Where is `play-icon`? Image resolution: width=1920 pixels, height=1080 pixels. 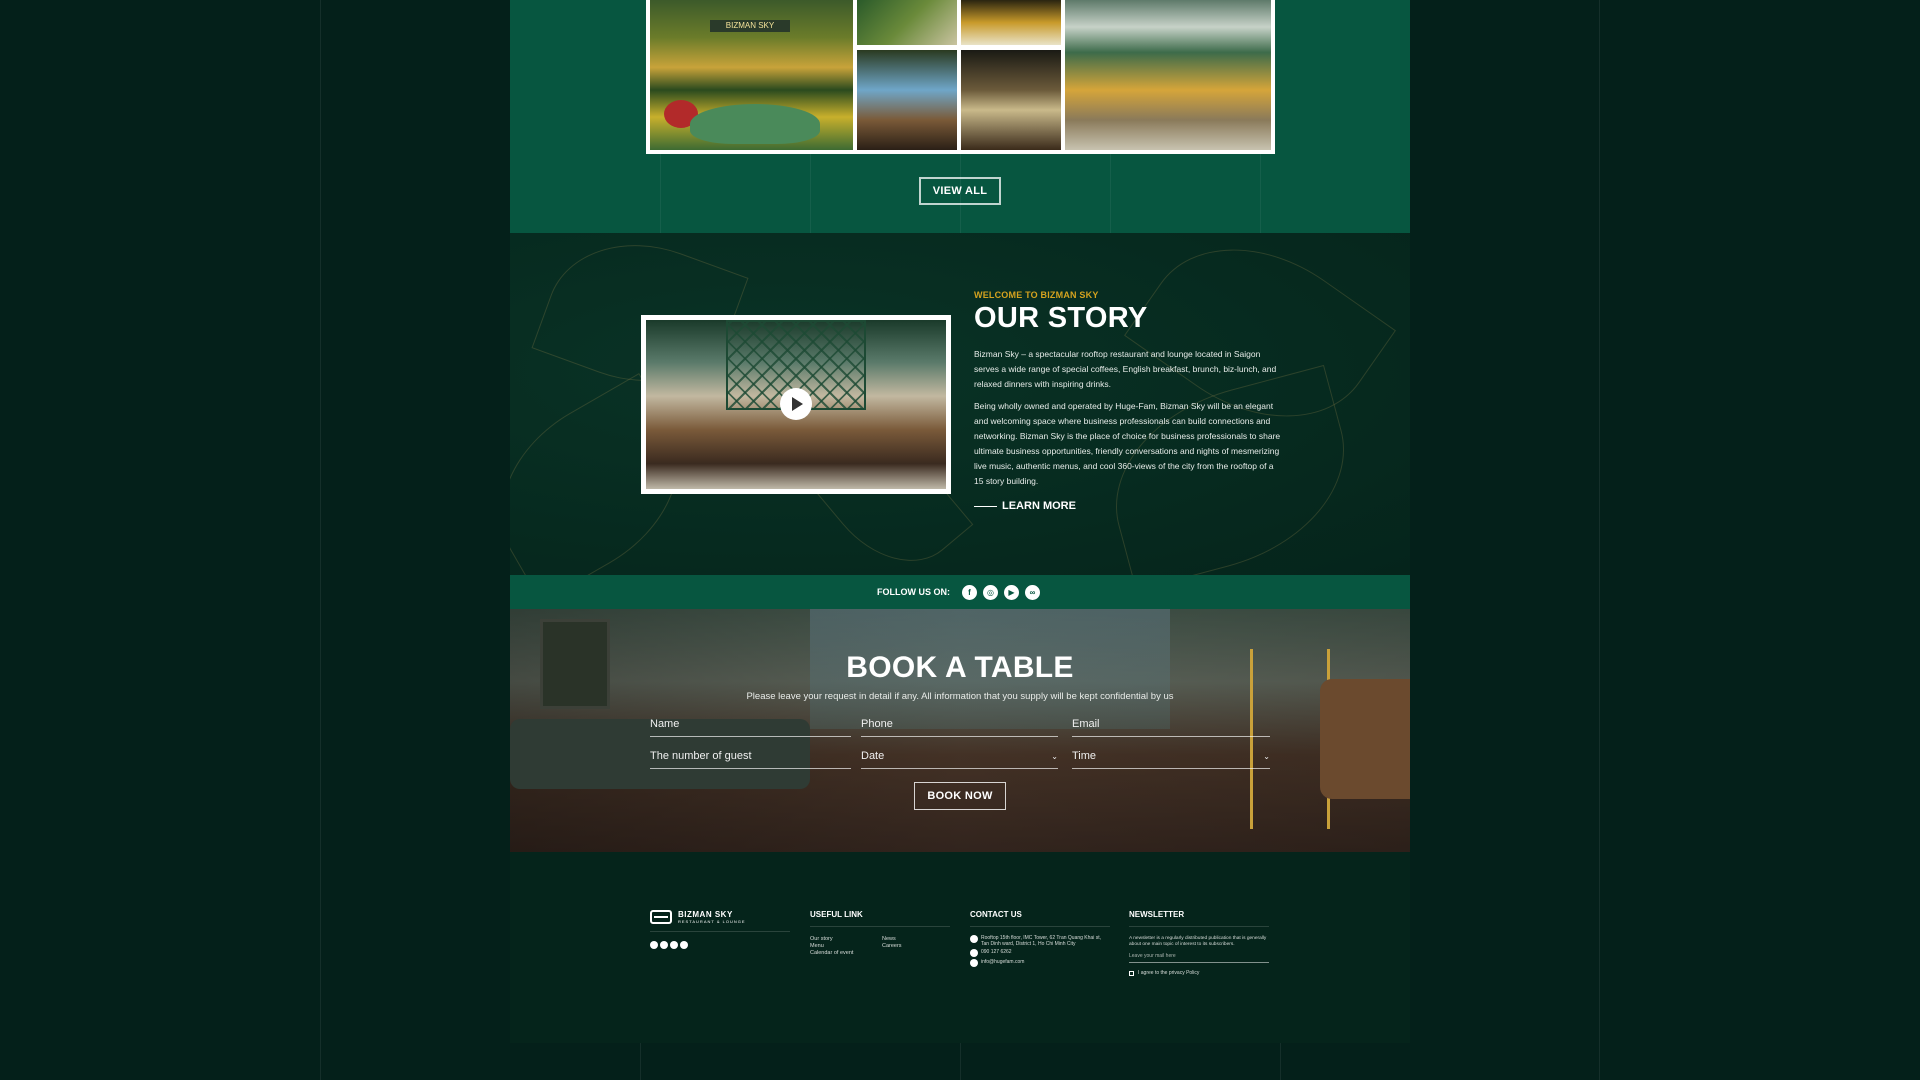
play-icon is located at coordinates (796, 404).